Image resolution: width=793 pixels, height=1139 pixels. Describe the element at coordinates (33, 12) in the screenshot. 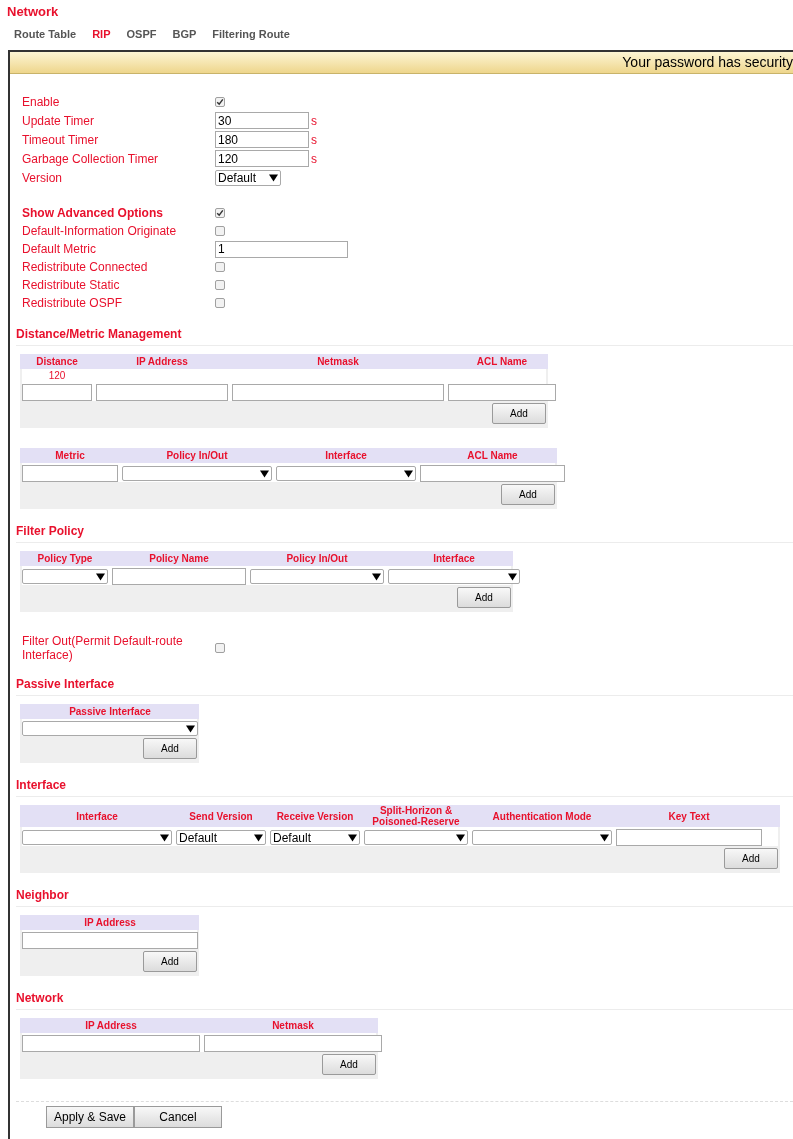

I see `page-title: Network` at that location.